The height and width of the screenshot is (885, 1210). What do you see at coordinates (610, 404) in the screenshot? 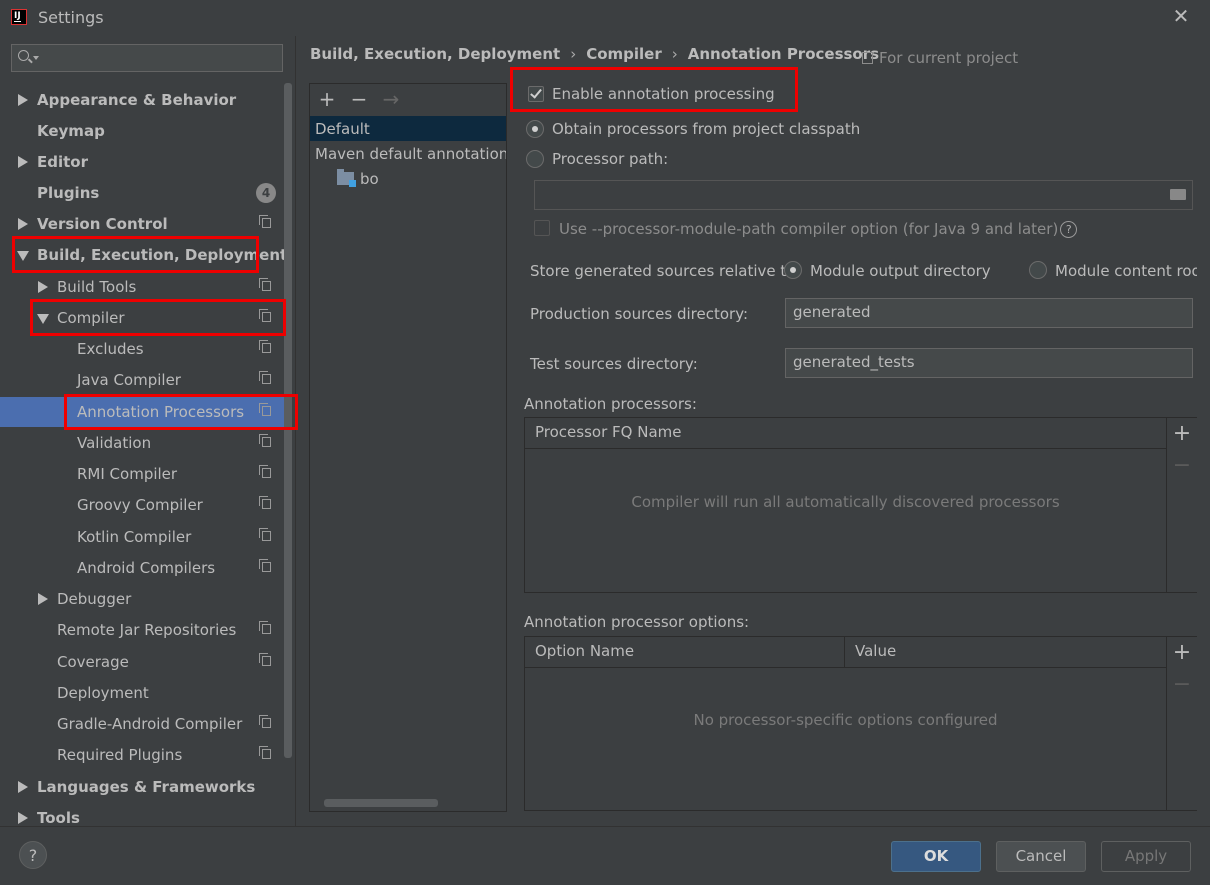
I see `annotation-processors-title: Annotation processors:` at bounding box center [610, 404].